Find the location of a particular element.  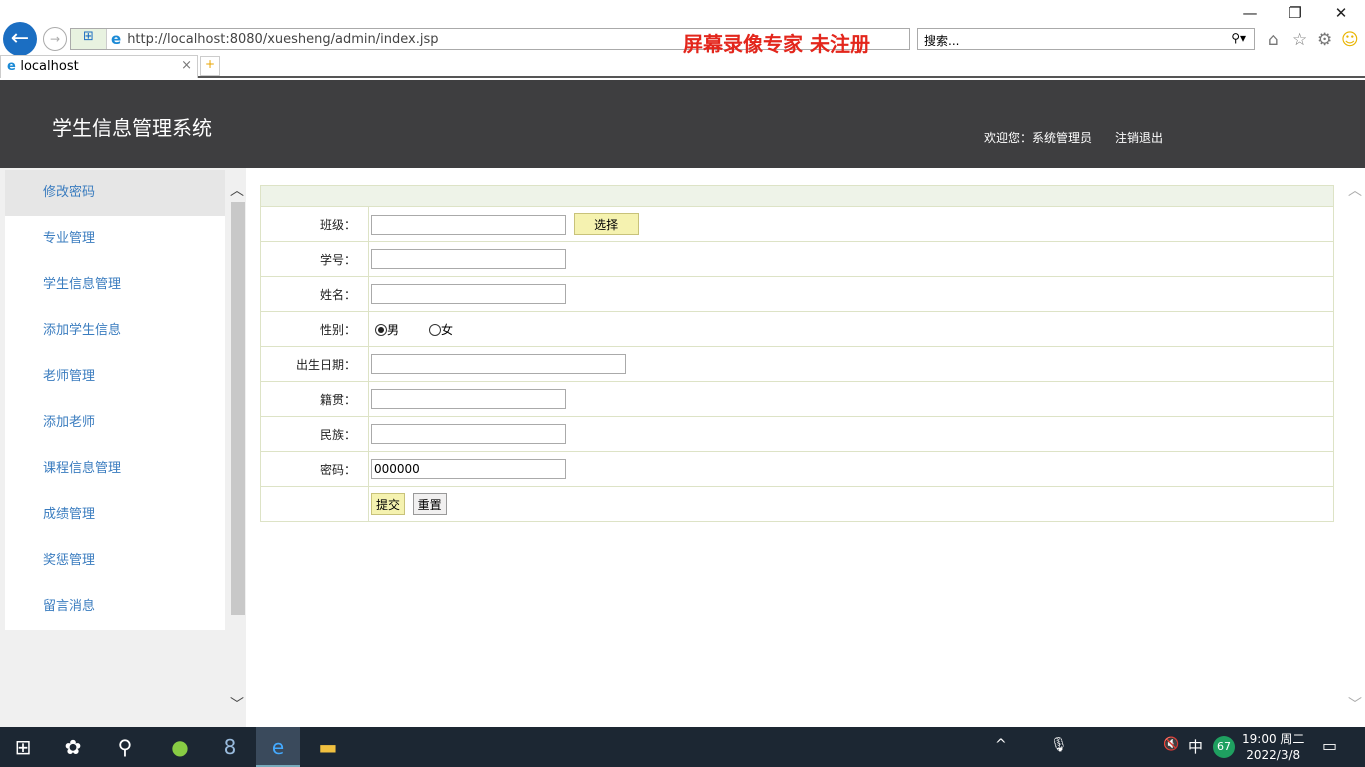

birthdate-input is located at coordinates (498, 364).